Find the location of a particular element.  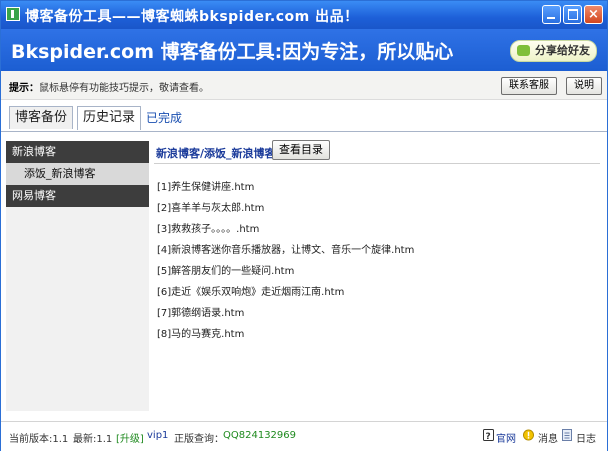

window-title: 博客备份工具——博客蜘蛛bkspider.com 出品！ is located at coordinates (192, 17).